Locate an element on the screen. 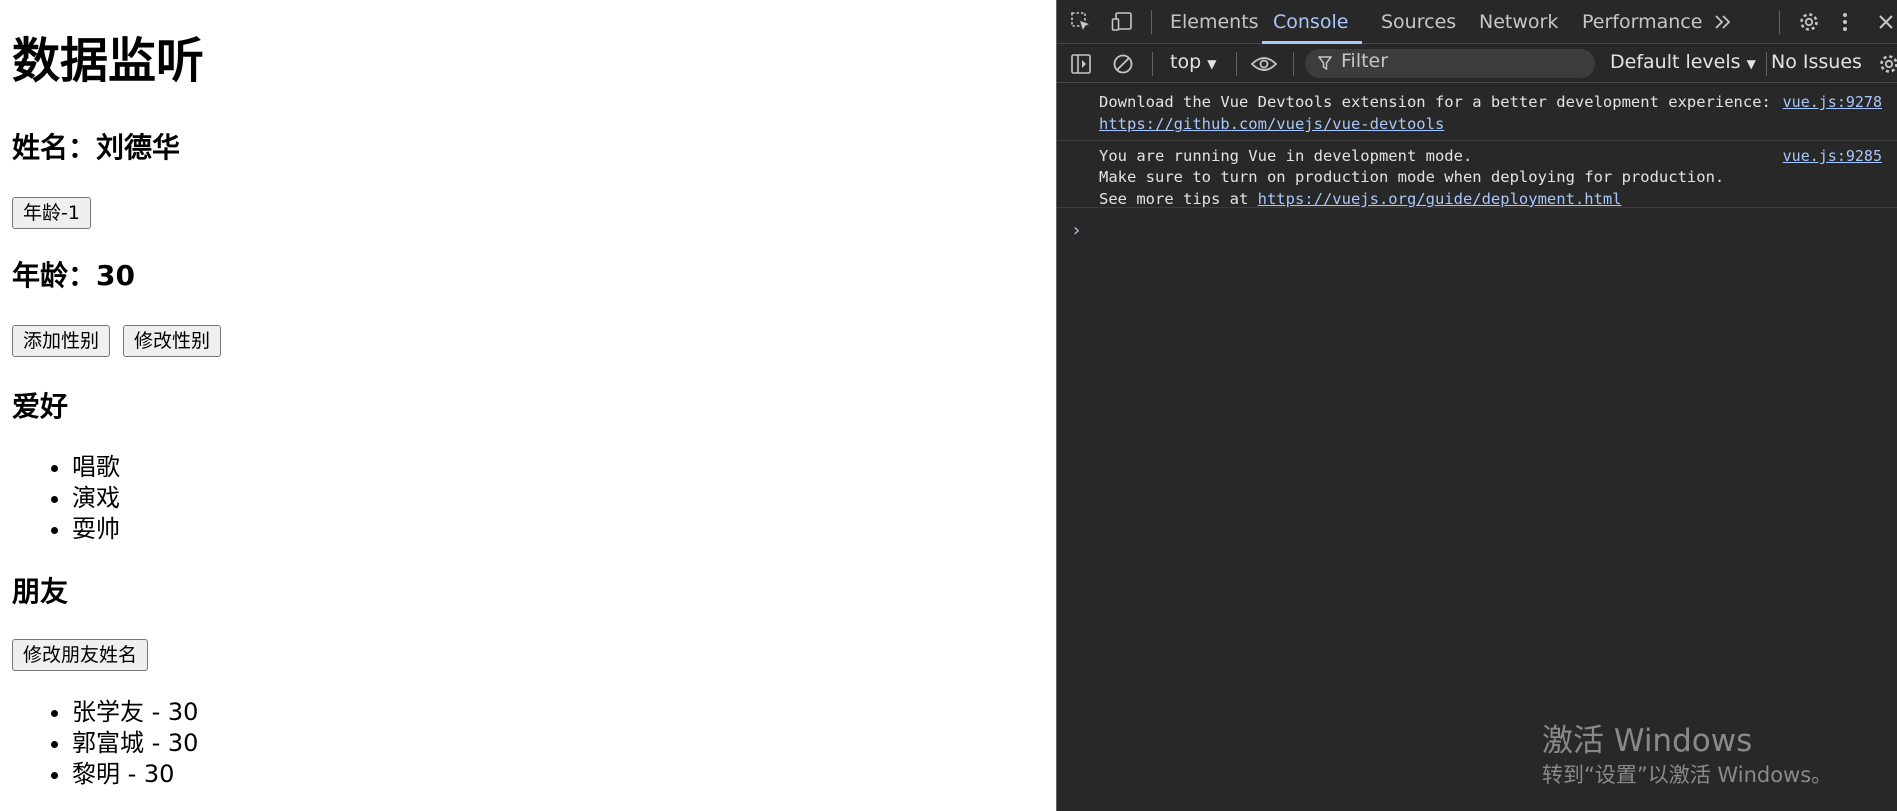 Image resolution: width=1897 pixels, height=811 pixels. message-link: https://vuejs.org/guide/deployment.html is located at coordinates (1440, 199).